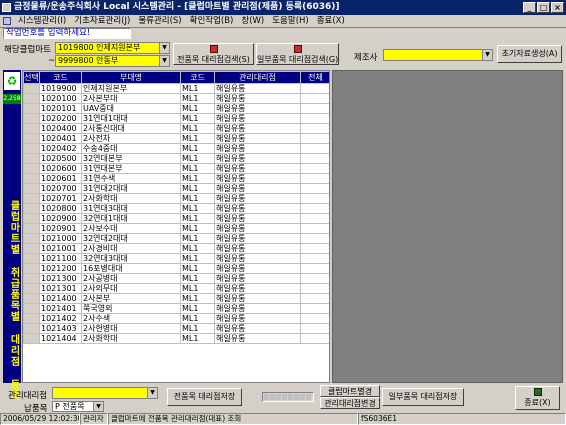 This screenshot has height=425, width=566. I want to click on deliver-select: P 전품목 ▼, so click(78, 406).